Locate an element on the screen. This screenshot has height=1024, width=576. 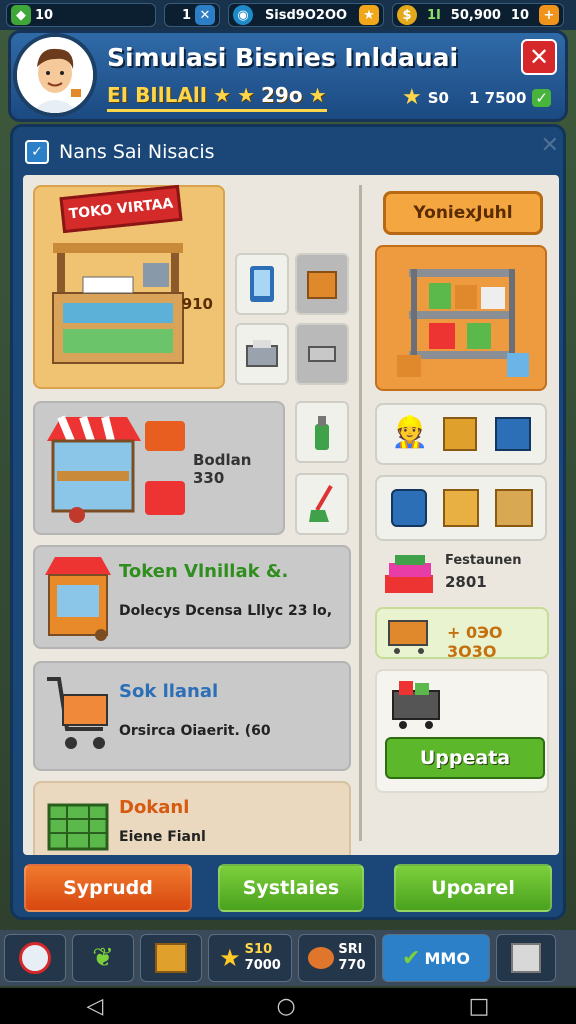
tab-shop: SRl 770 is located at coordinates (337, 958).